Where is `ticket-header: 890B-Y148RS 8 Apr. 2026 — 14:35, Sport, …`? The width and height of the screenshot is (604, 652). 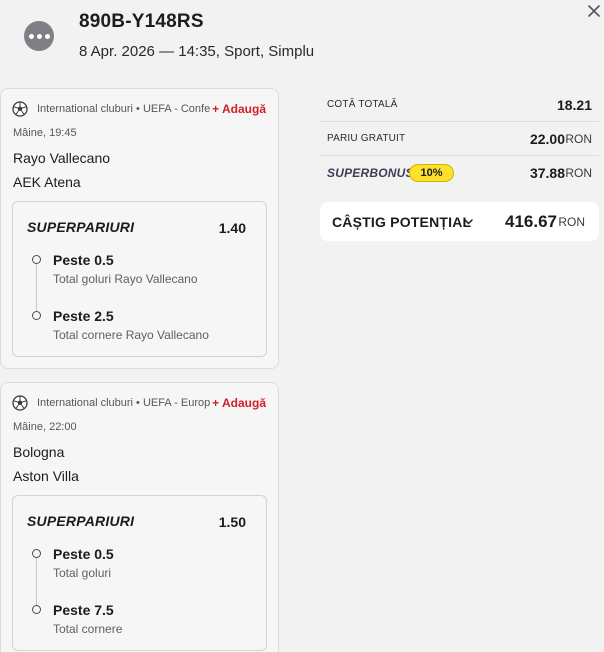
ticket-header: 890B-Y148RS 8 Apr. 2026 — 14:35, Sport, … is located at coordinates (302, 43).